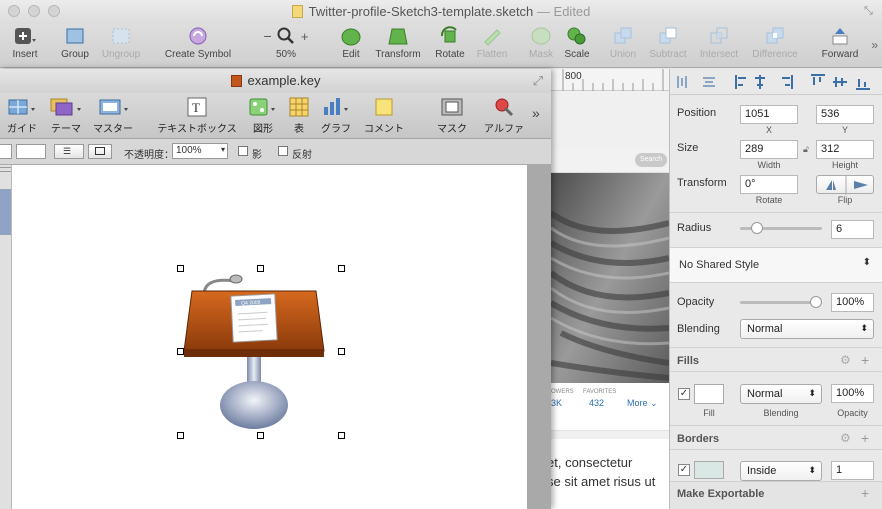 This screenshot has width=882, height=509. Describe the element at coordinates (351, 43) in the screenshot. I see `edit-button: Edit` at that location.